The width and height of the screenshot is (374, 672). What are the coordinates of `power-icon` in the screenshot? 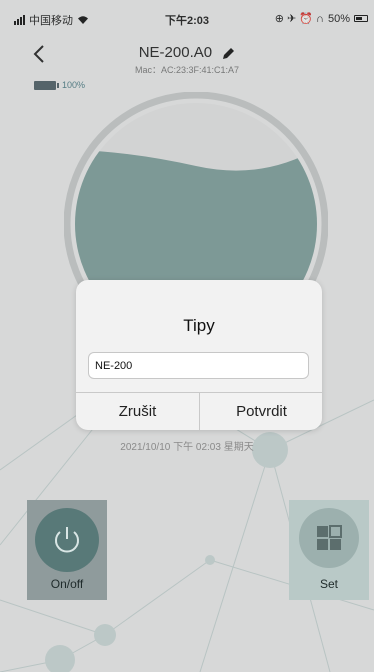 It's located at (67, 540).